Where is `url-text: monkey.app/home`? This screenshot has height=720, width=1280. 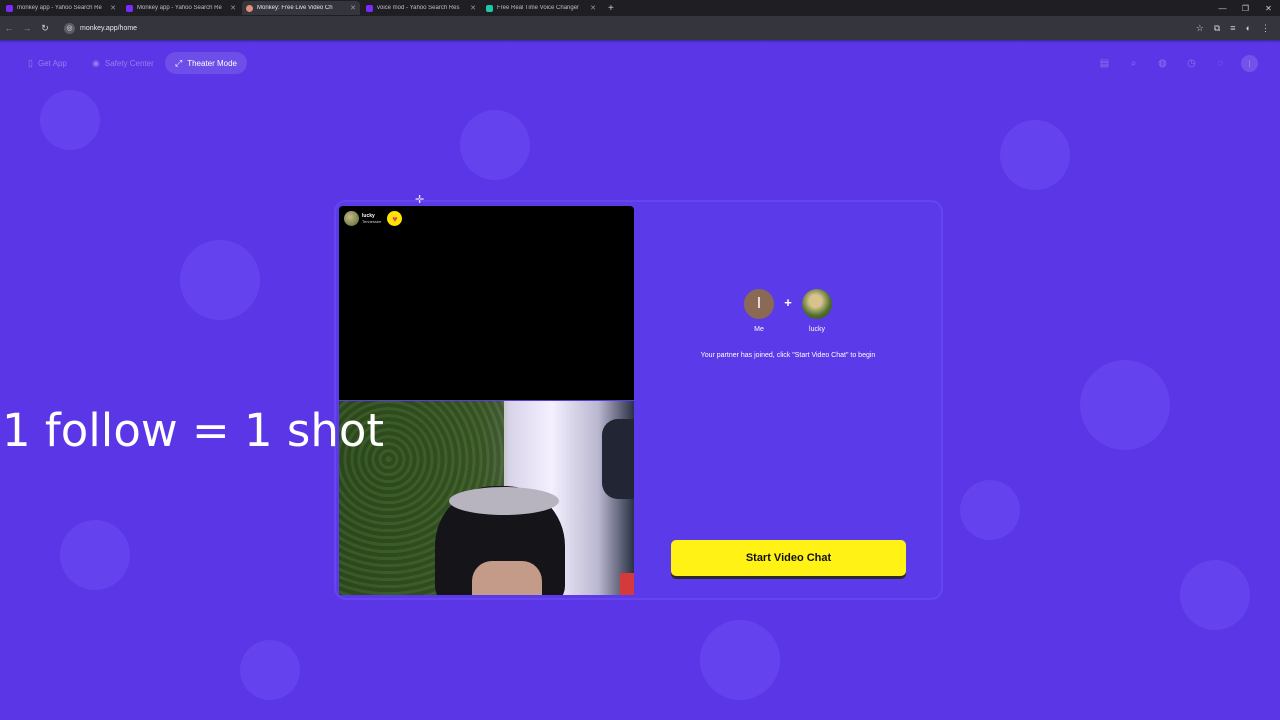
url-text: monkey.app/home is located at coordinates (109, 28).